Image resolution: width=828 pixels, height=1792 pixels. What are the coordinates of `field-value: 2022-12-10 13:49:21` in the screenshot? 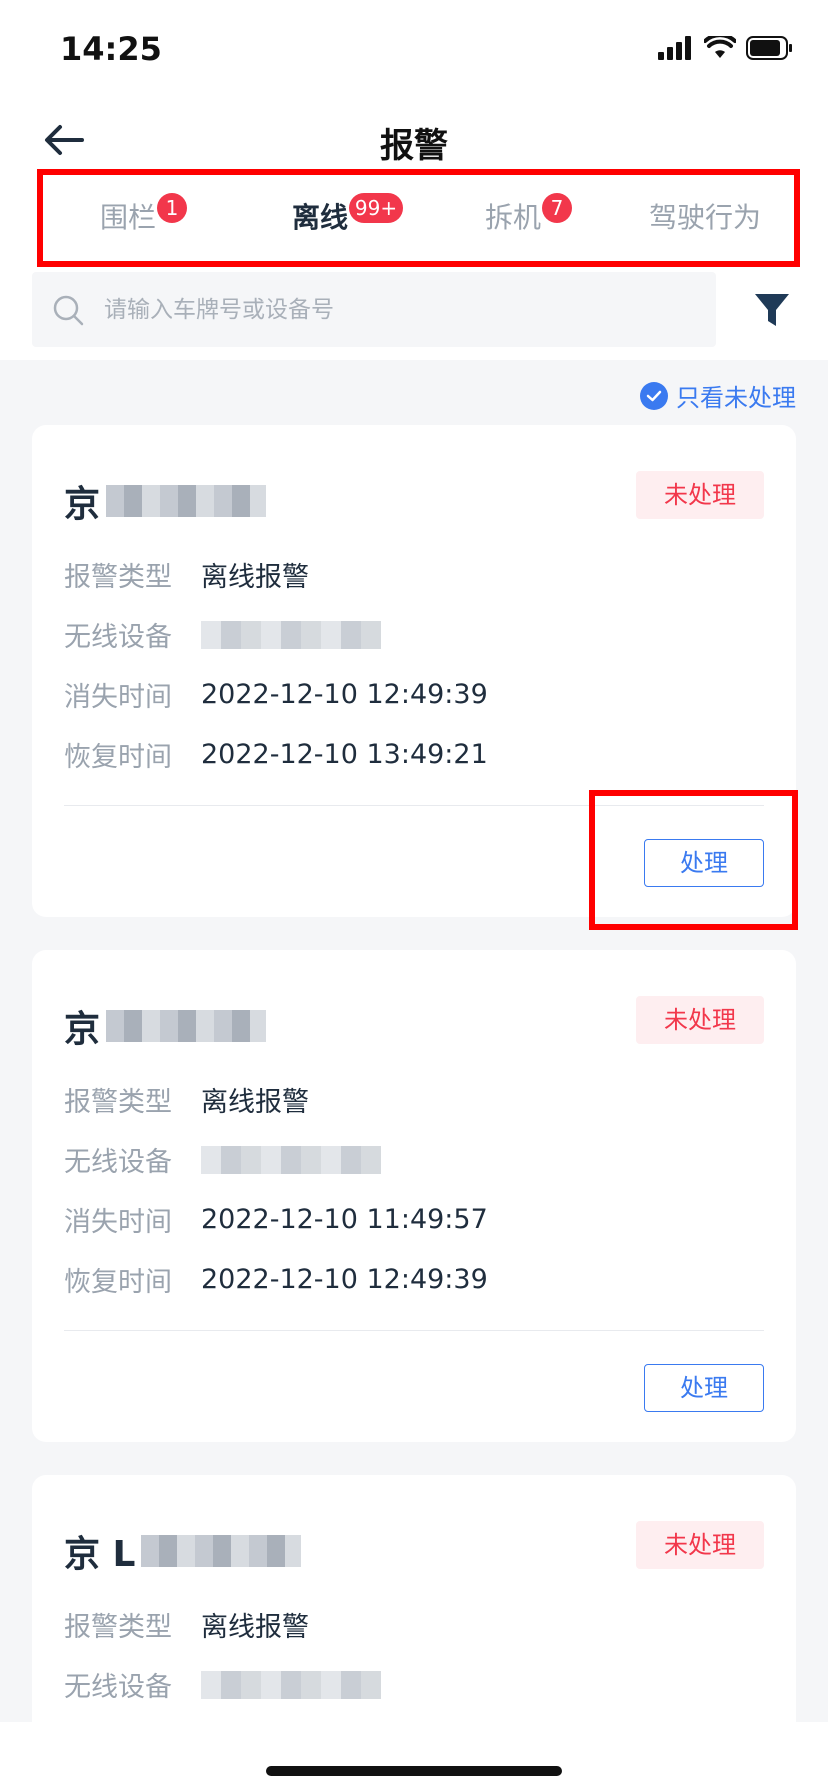 It's located at (344, 754).